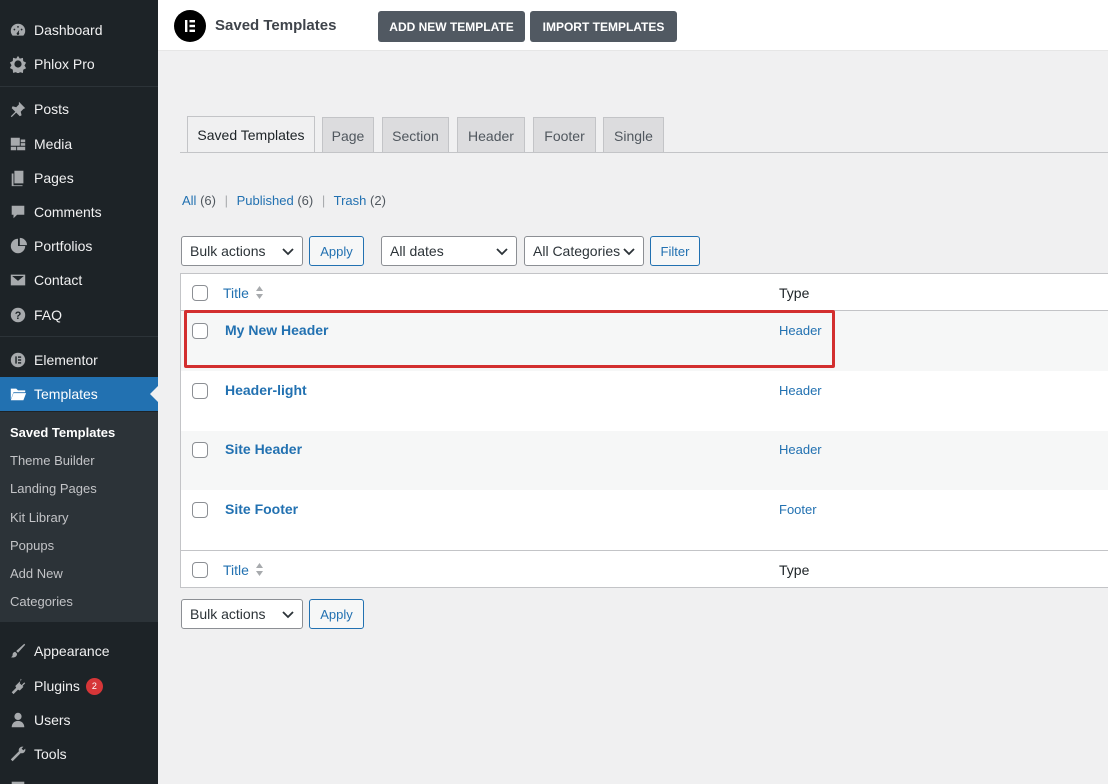  Describe the element at coordinates (48, 315) in the screenshot. I see `sidebar-item-label: FAQ` at that location.